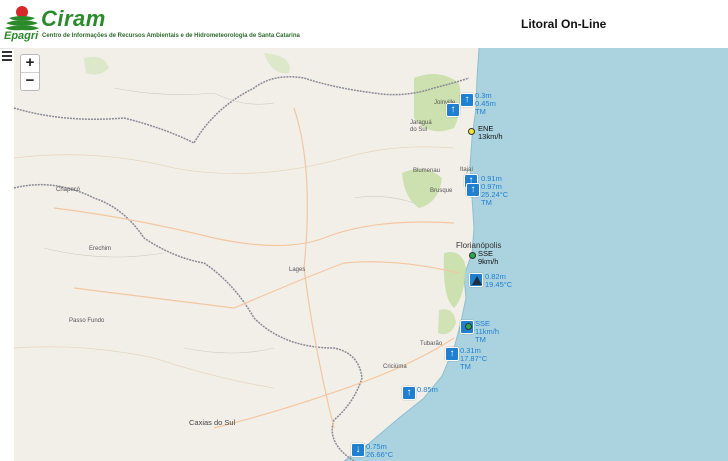  What do you see at coordinates (488, 257) in the screenshot?
I see `station-reading: SSE 9km/h` at bounding box center [488, 257].